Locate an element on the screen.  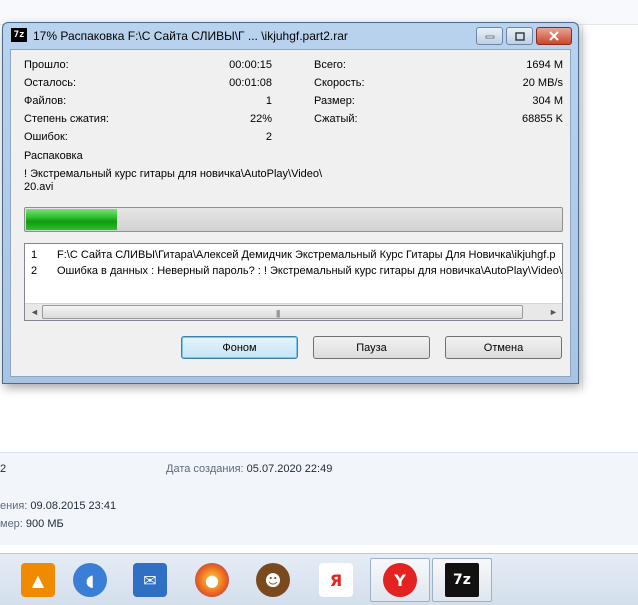
remaining-label: Осталось: is located at coordinates (50, 83).